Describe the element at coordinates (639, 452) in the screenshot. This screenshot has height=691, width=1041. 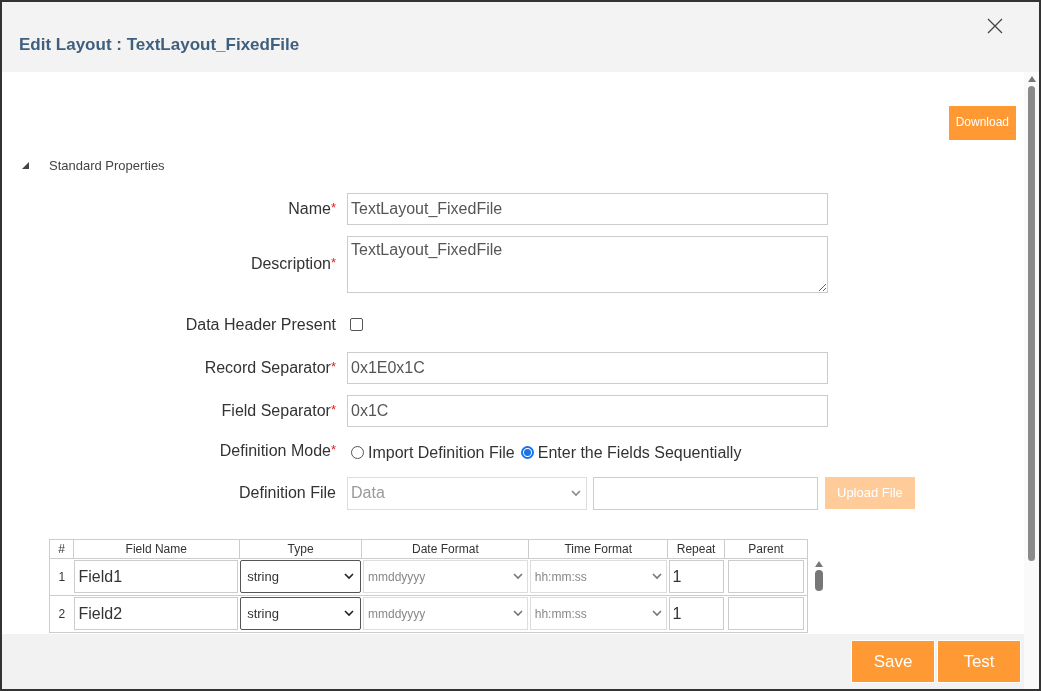
I see `radio-label: Enter the Fields Sequentially` at that location.